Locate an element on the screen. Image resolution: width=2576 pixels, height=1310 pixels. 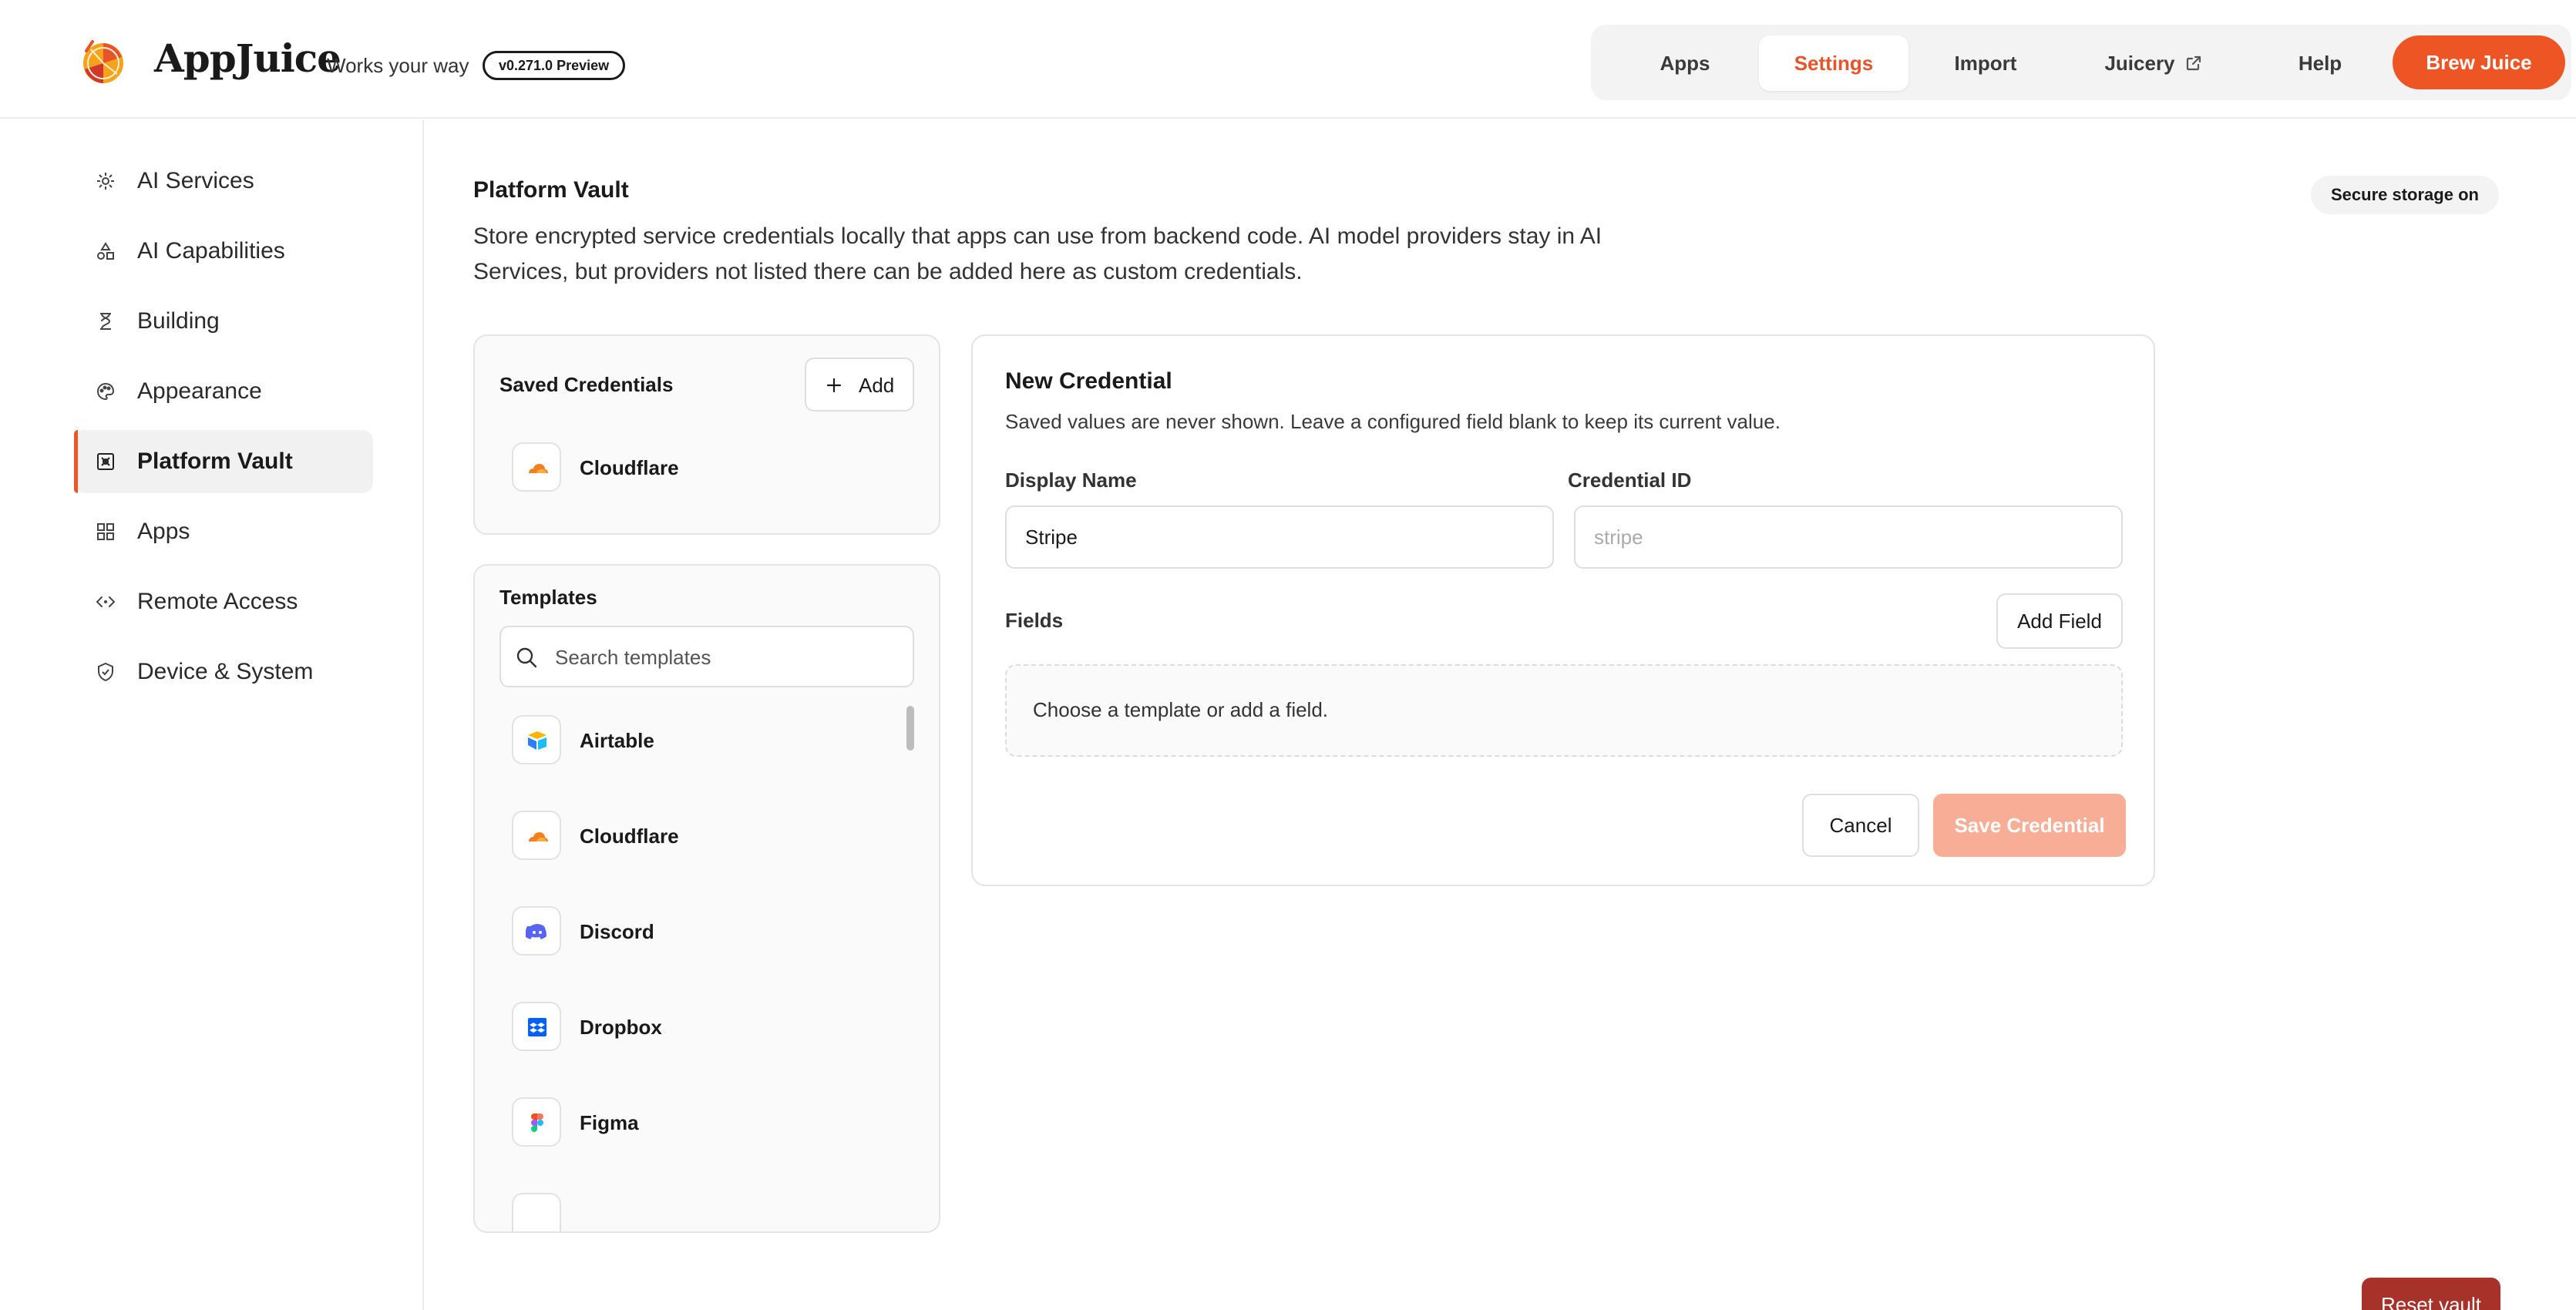
credential-id-input is located at coordinates (1848, 537).